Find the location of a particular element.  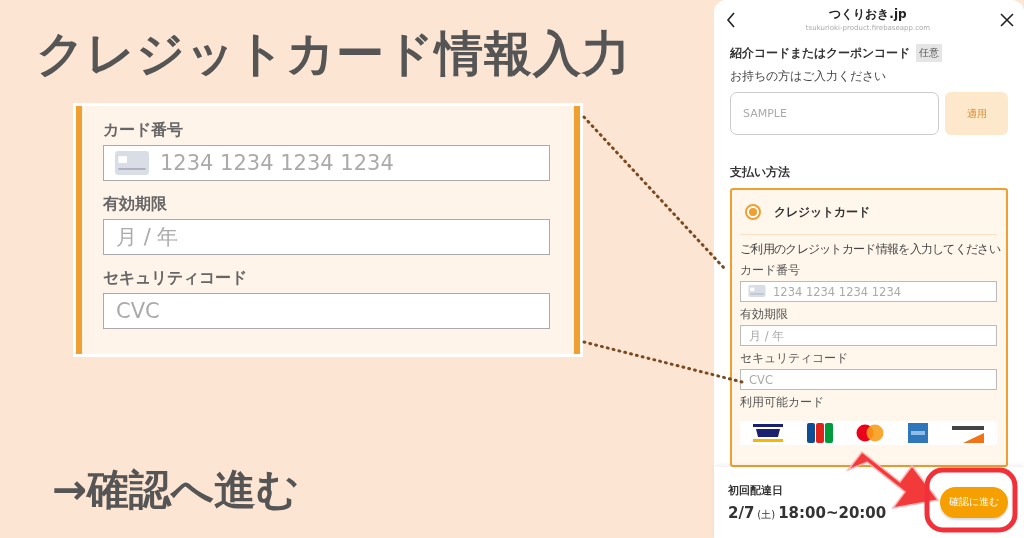

back-icon is located at coordinates (731, 20).